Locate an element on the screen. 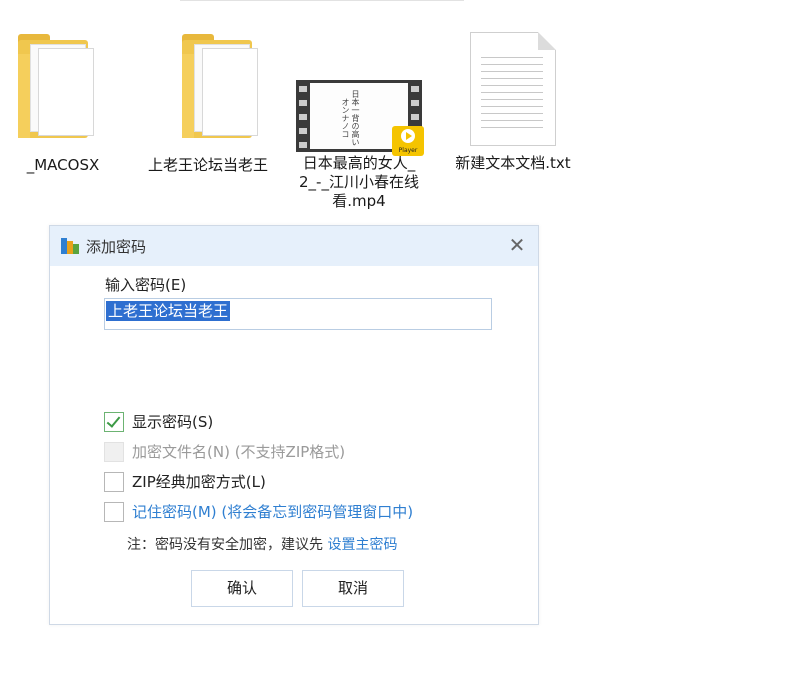 Image resolution: width=800 pixels, height=678 pixels. show-password-label: 显示密码(S) is located at coordinates (173, 422).